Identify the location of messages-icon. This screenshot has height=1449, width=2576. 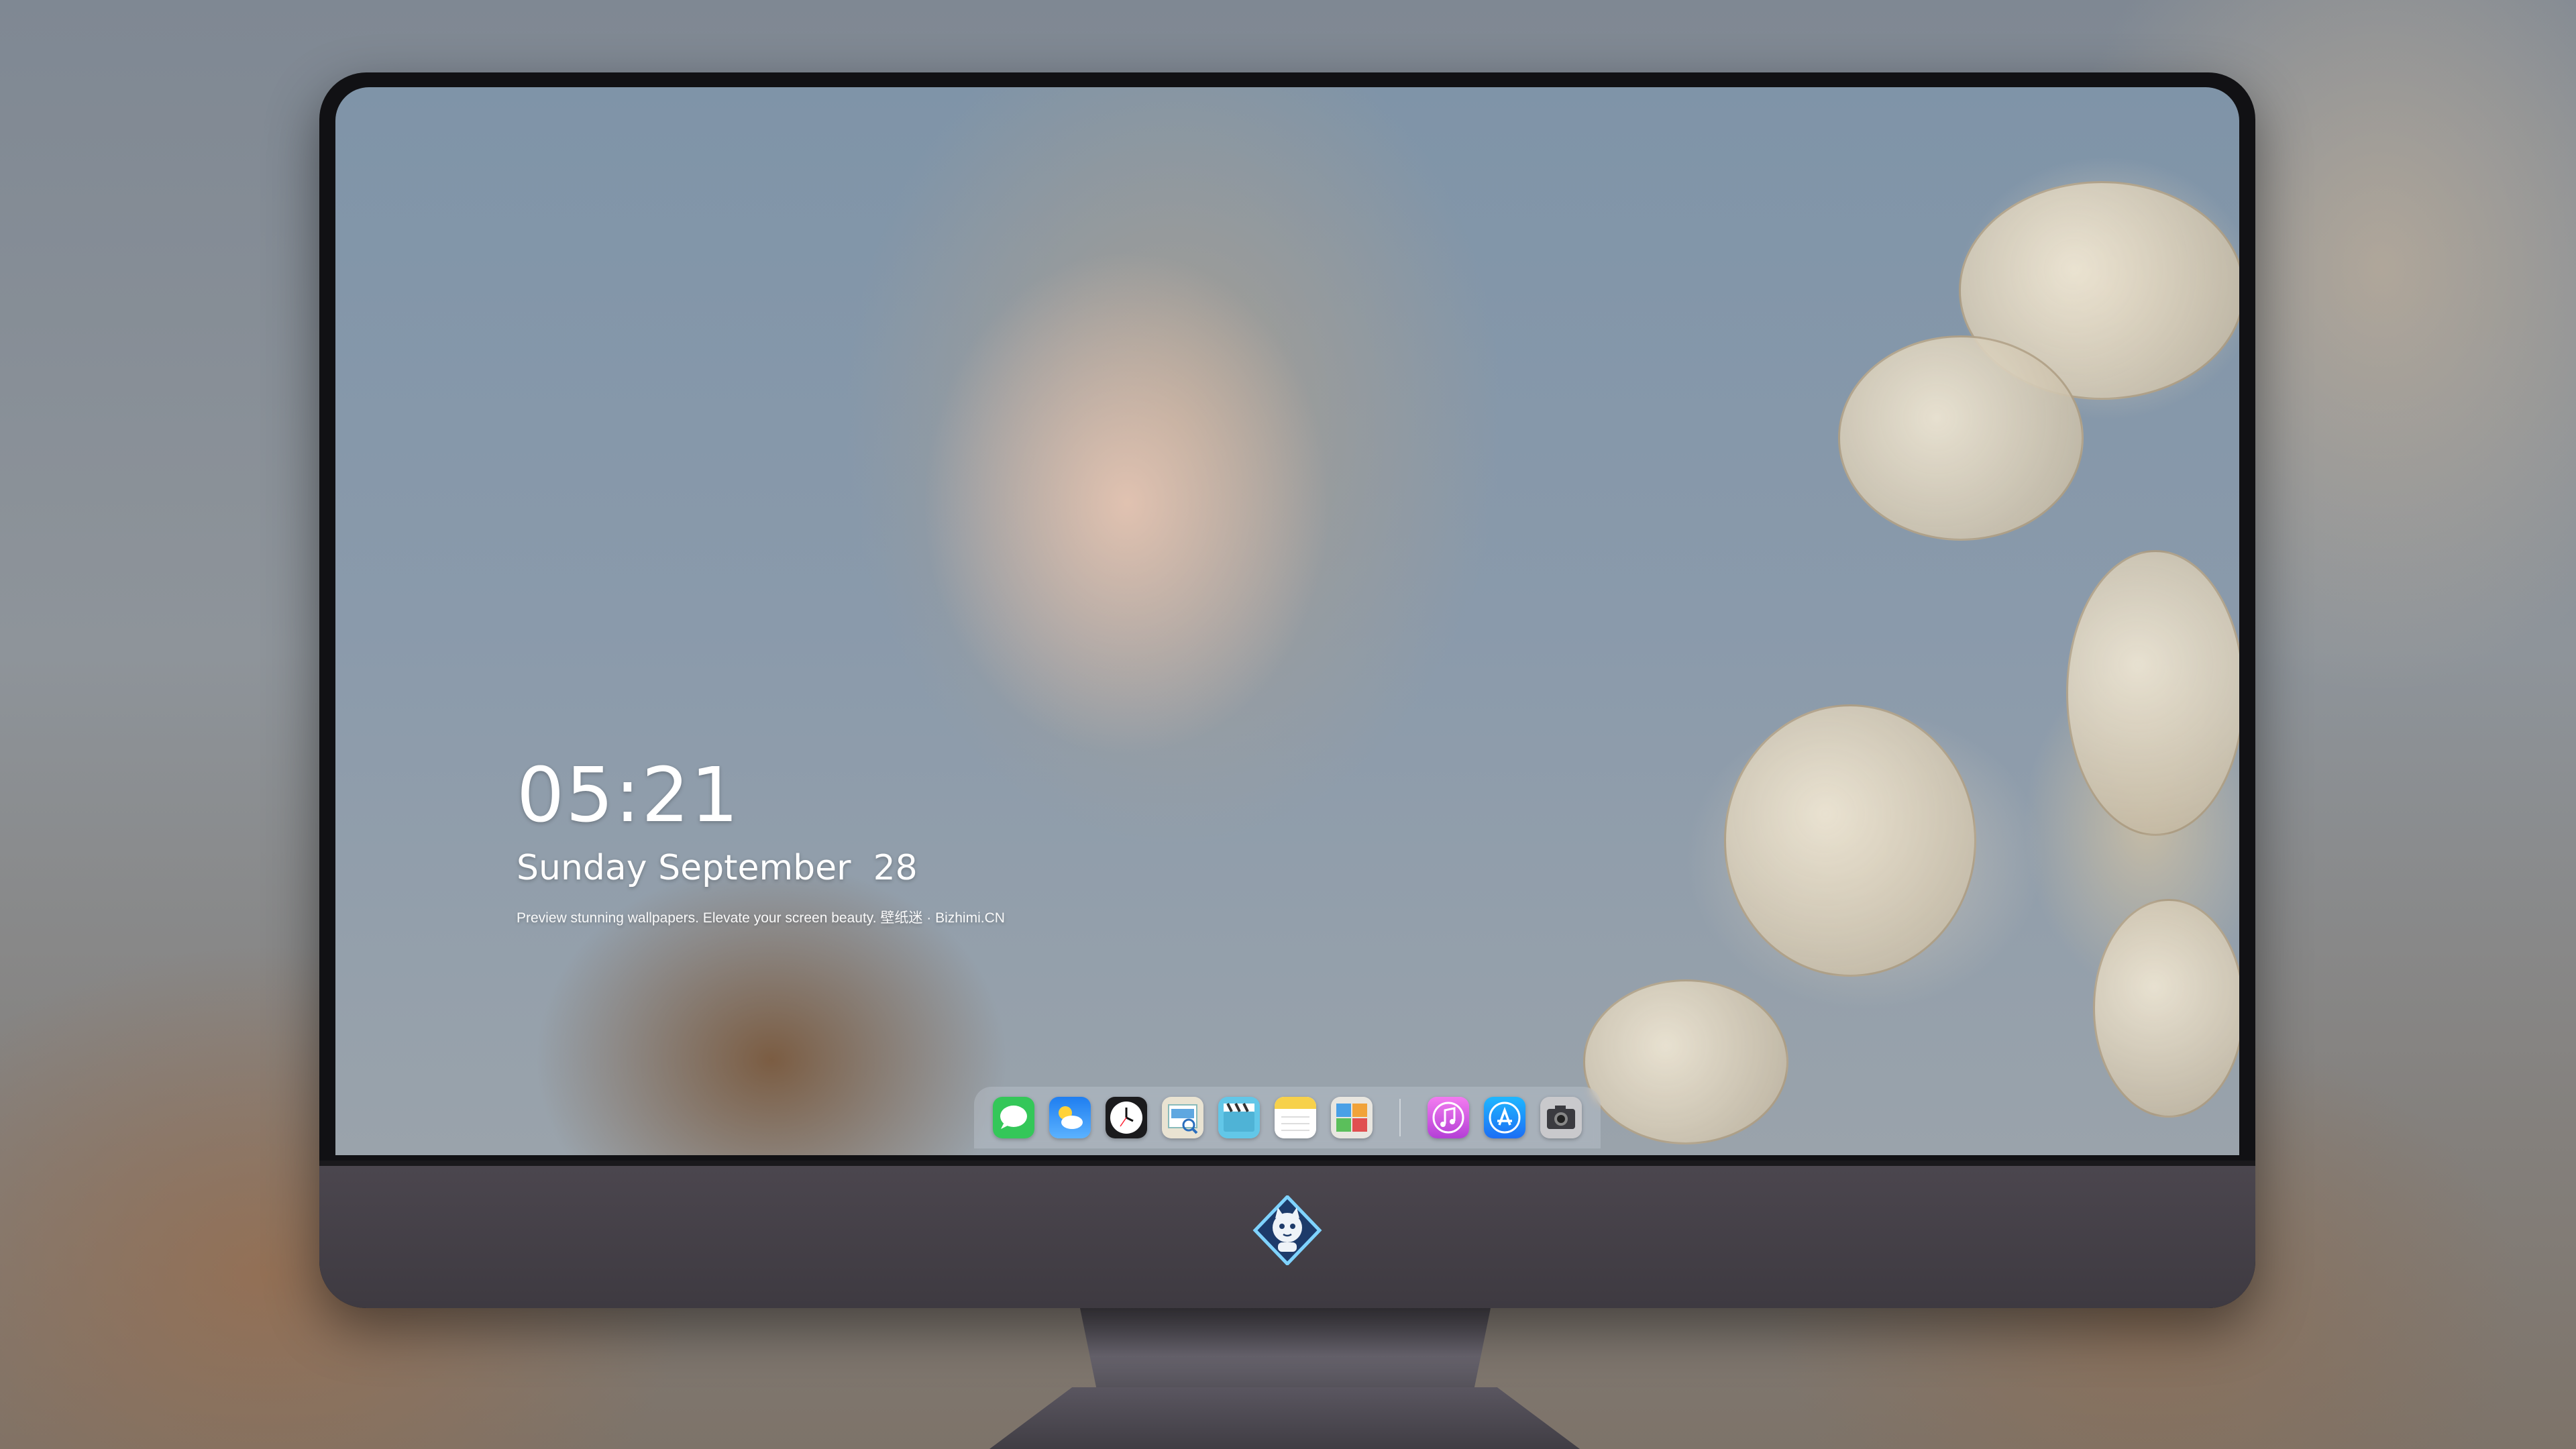
(1013, 1117).